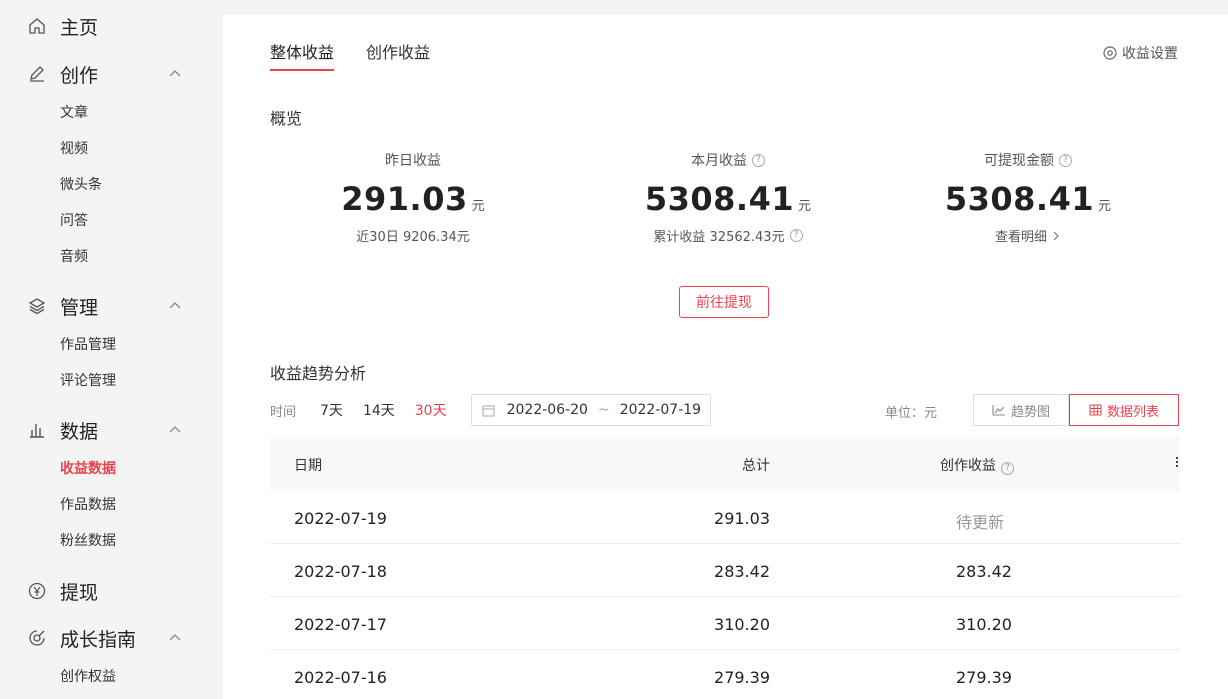 This screenshot has height=699, width=1228. Describe the element at coordinates (98, 640) in the screenshot. I see `nav-growth-label: 成长指南` at that location.